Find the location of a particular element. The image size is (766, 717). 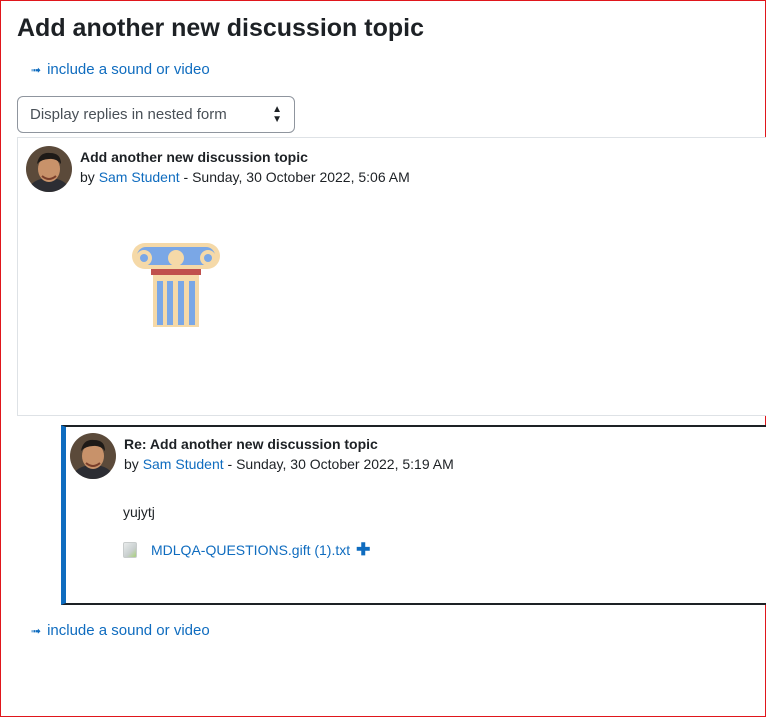

display-mode-select: Display replies in nested form ▲ ▼ is located at coordinates (156, 114).